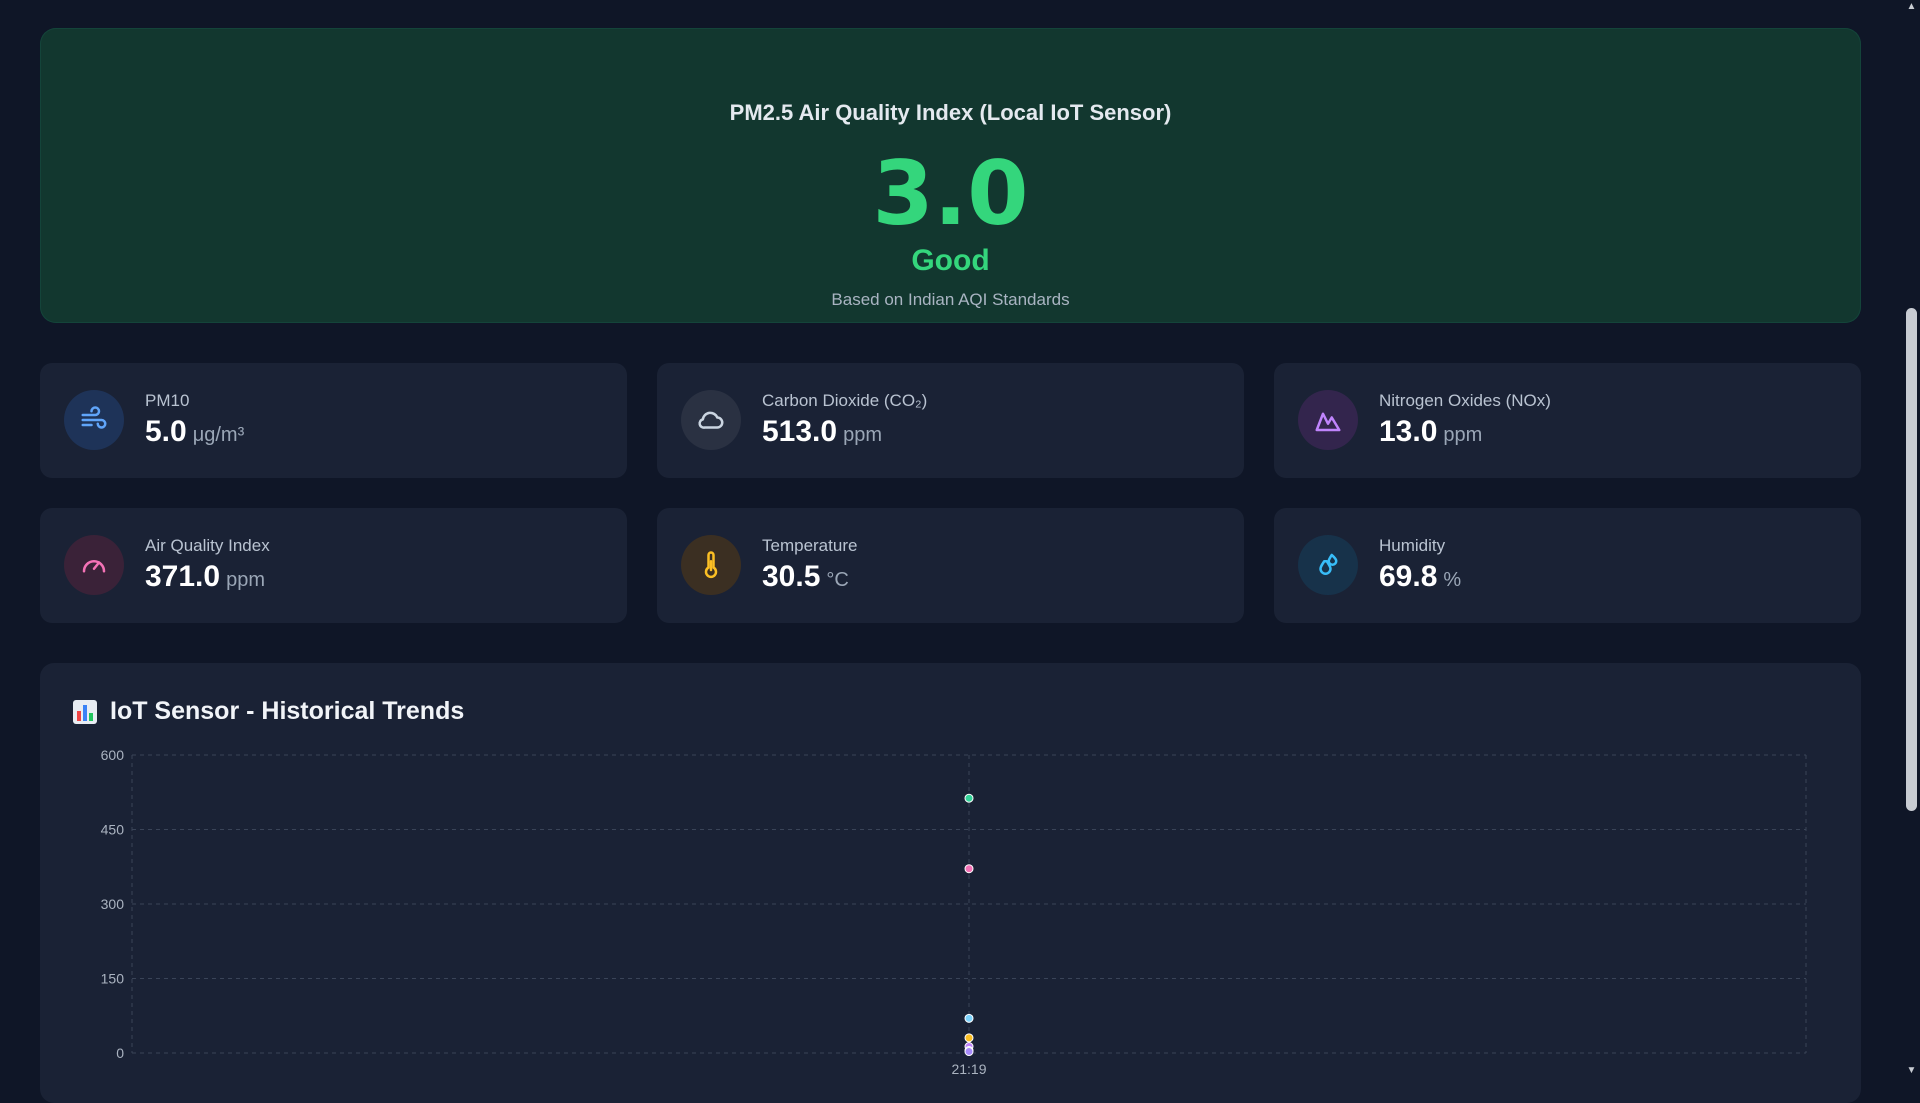  I want to click on chart-title: IoT Sensor - Historical Trends, so click(268, 711).